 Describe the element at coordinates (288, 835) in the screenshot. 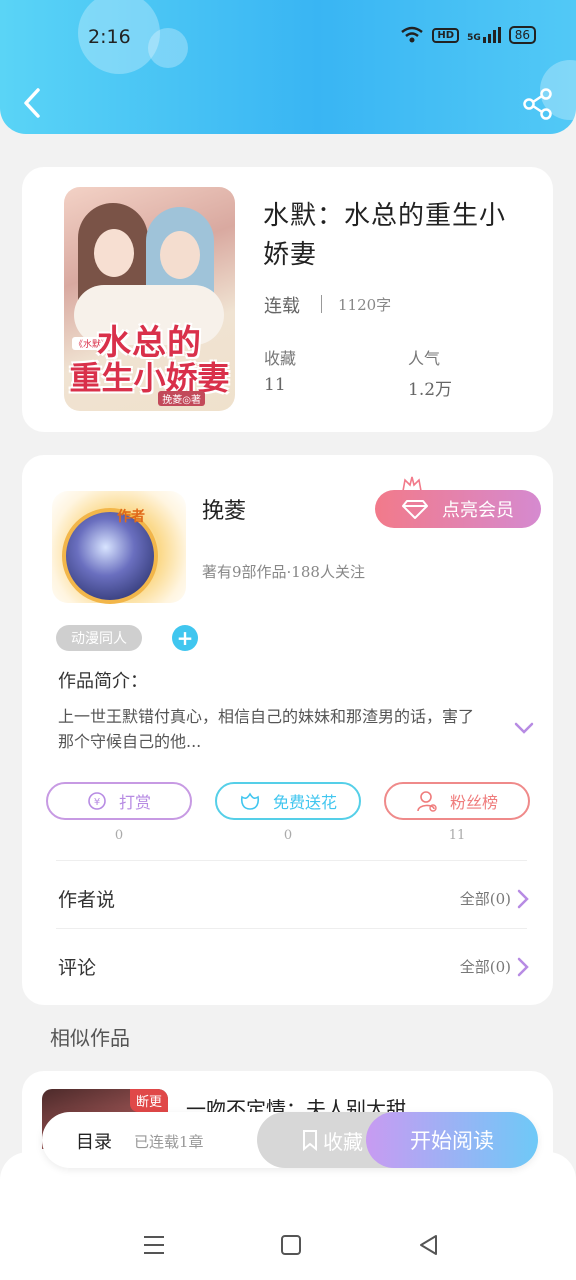

I see `flower-count: 0` at that location.